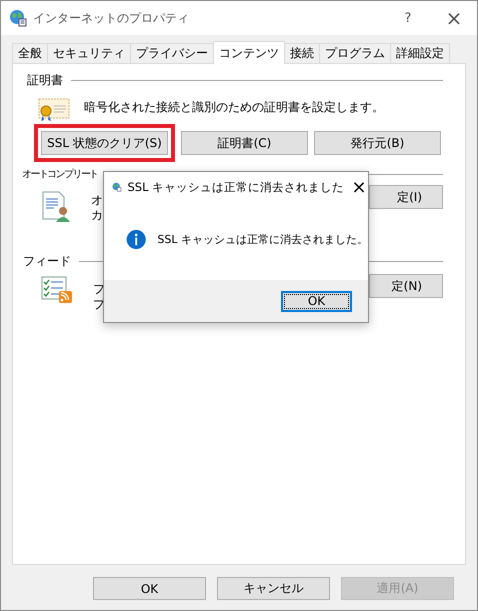  I want to click on certificate-icon, so click(54, 110).